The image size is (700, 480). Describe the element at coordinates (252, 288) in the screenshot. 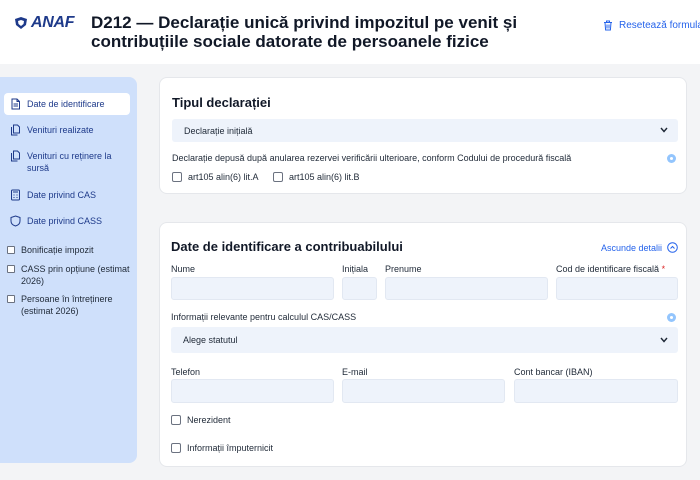

I see `nume-input` at that location.